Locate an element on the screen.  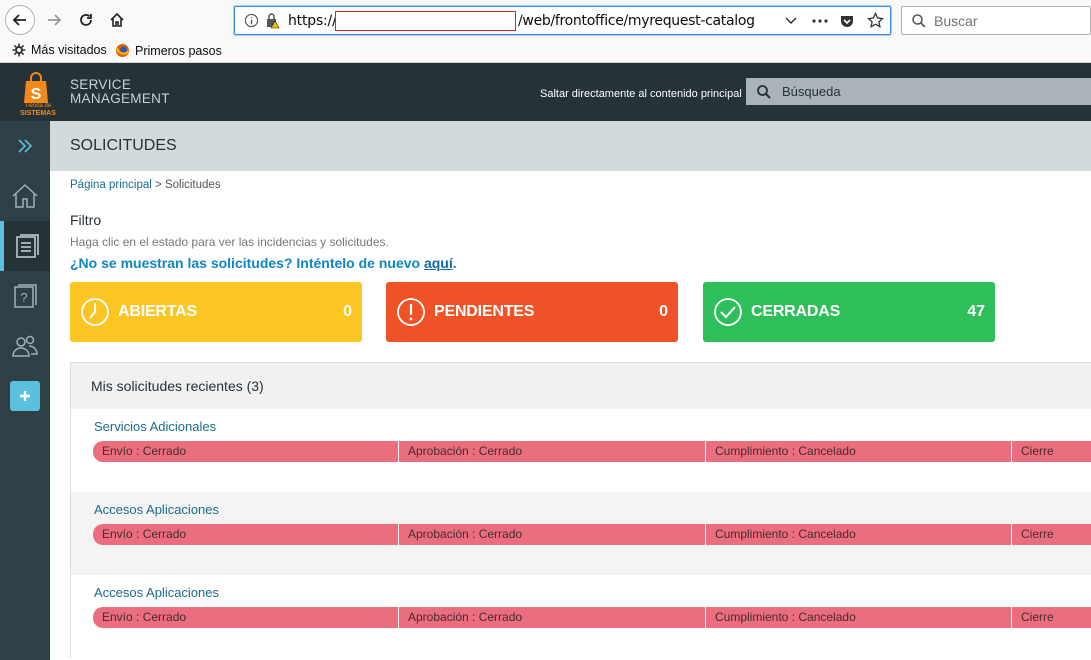
bookmark-star-icon is located at coordinates (875, 20).